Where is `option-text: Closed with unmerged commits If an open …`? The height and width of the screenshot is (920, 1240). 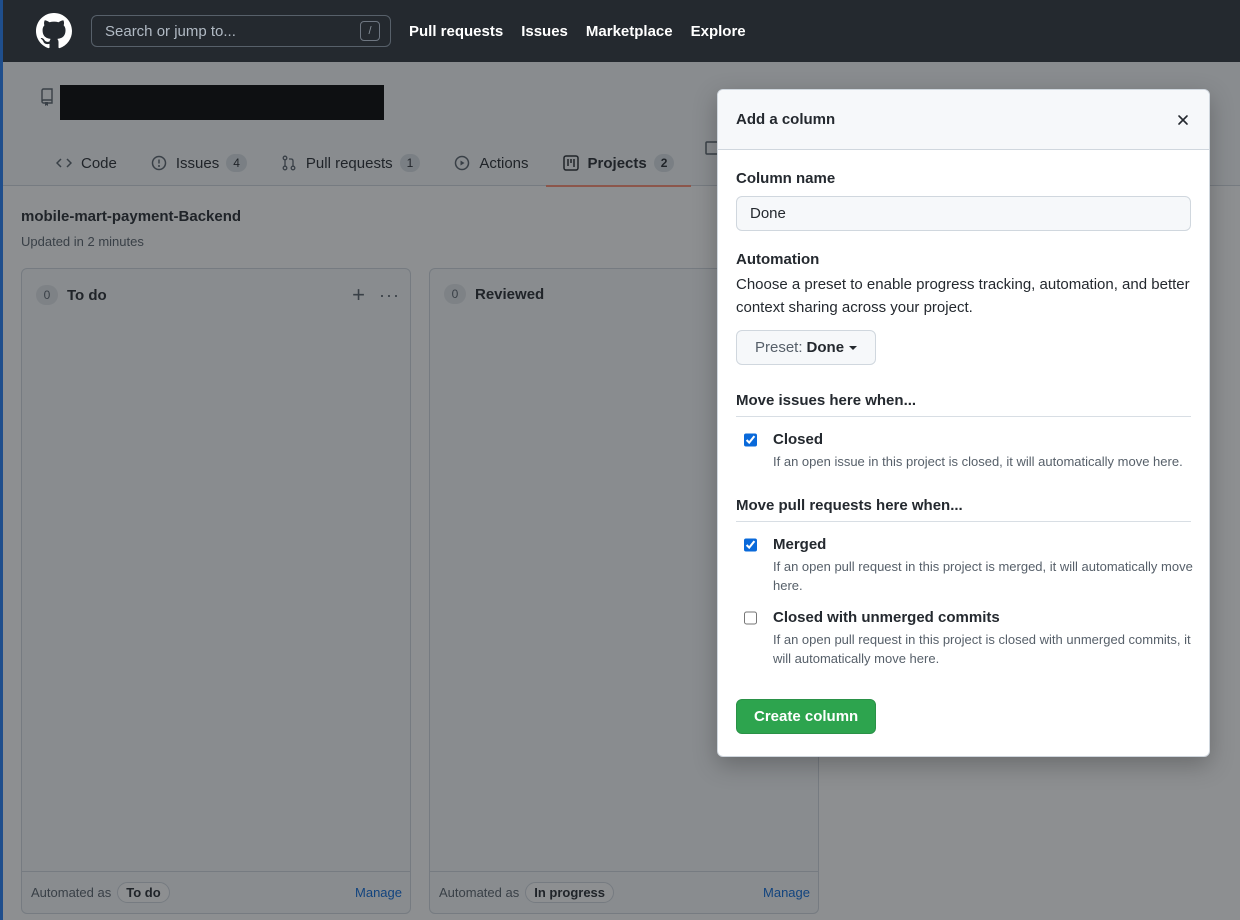 option-text: Closed with unmerged commits If an open … is located at coordinates (983, 638).